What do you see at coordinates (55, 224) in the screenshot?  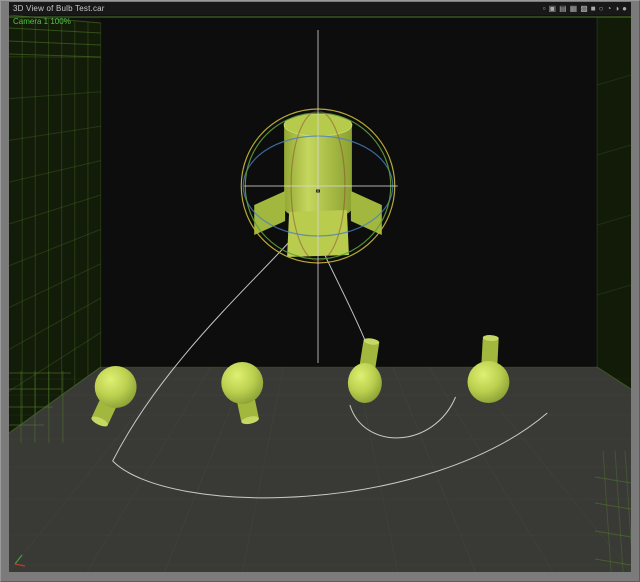 I see `left-wall` at bounding box center [55, 224].